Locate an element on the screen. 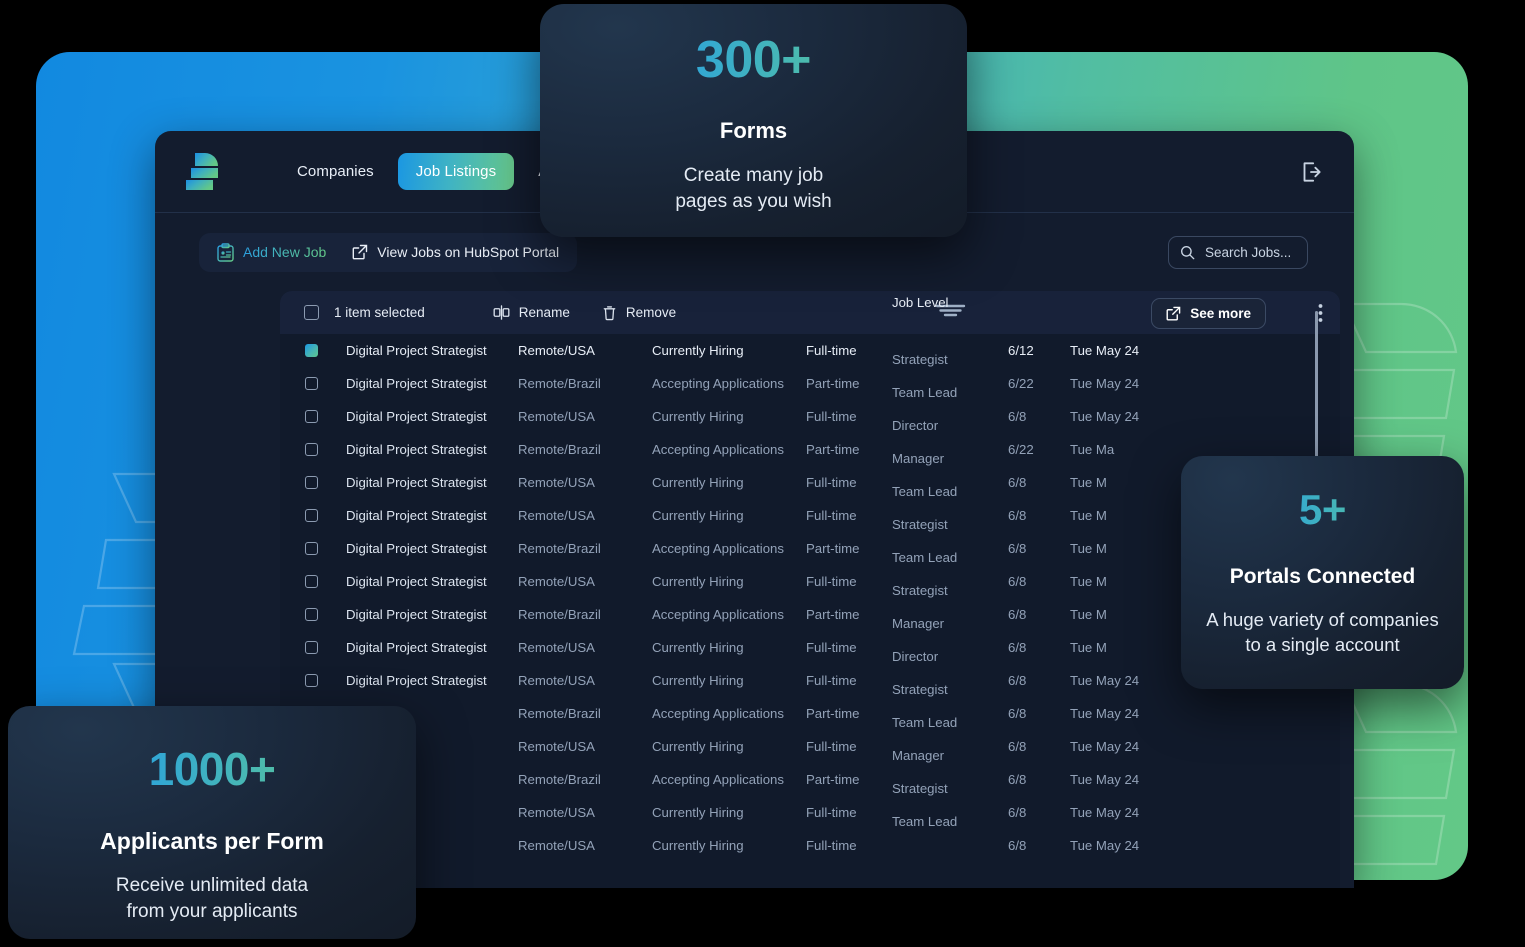  select-all-checkbox is located at coordinates (311, 312).